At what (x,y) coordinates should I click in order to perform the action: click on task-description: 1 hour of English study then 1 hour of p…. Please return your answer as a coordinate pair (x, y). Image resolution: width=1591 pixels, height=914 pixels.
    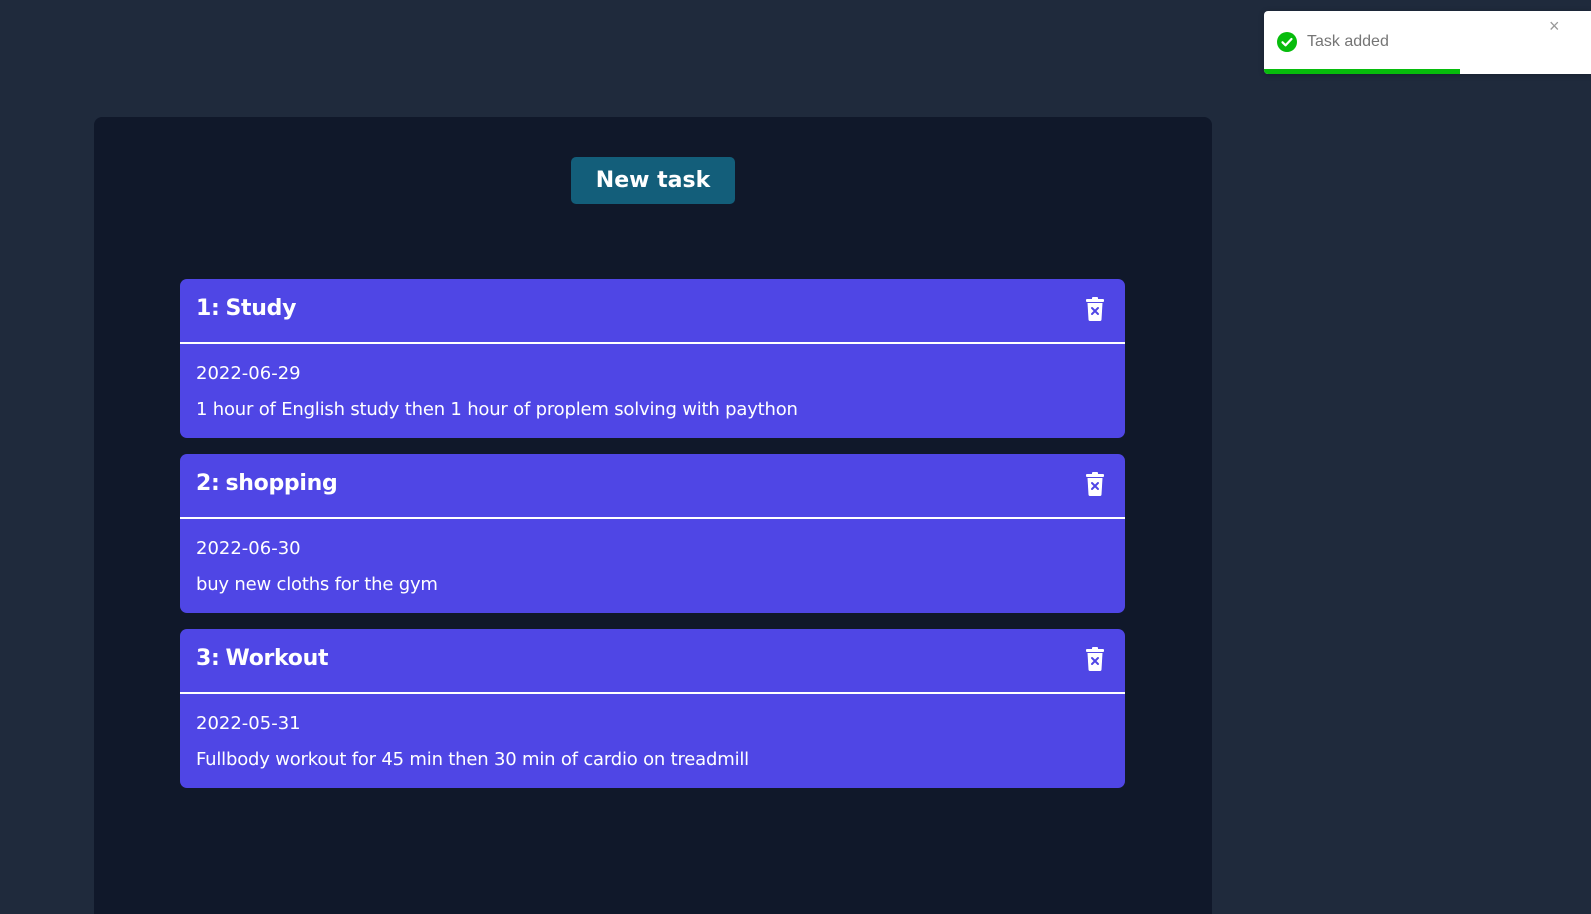
    Looking at the image, I should click on (497, 409).